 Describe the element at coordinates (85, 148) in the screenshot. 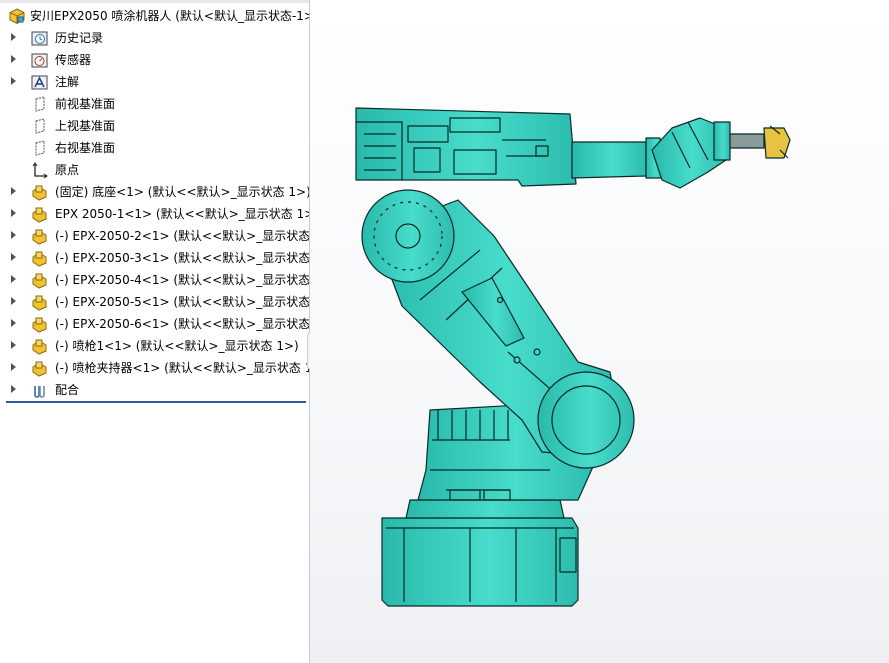

I see `tree-item-label: 右视基准面` at that location.